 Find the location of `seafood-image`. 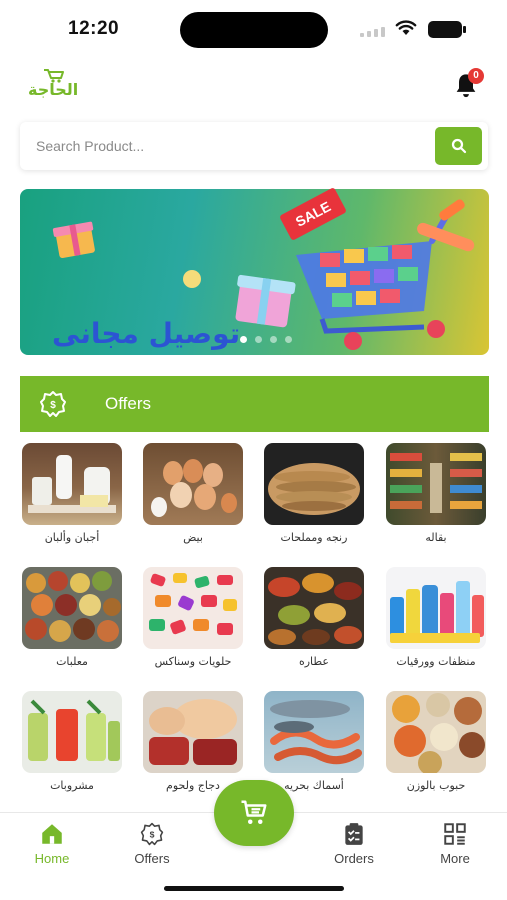

seafood-image is located at coordinates (314, 732).